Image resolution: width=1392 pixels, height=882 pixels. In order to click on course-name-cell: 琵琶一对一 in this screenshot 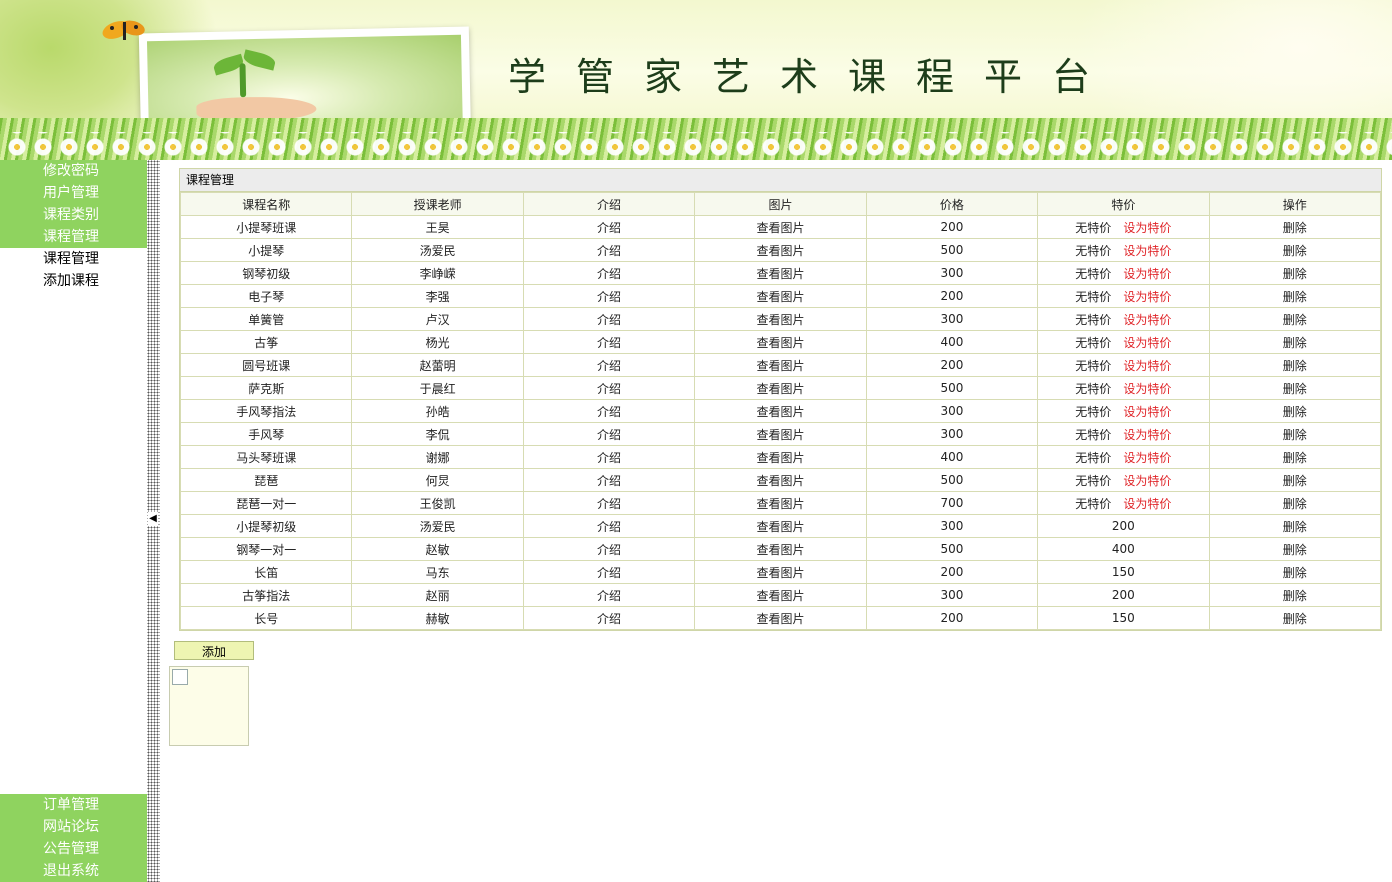, I will do `click(266, 503)`.